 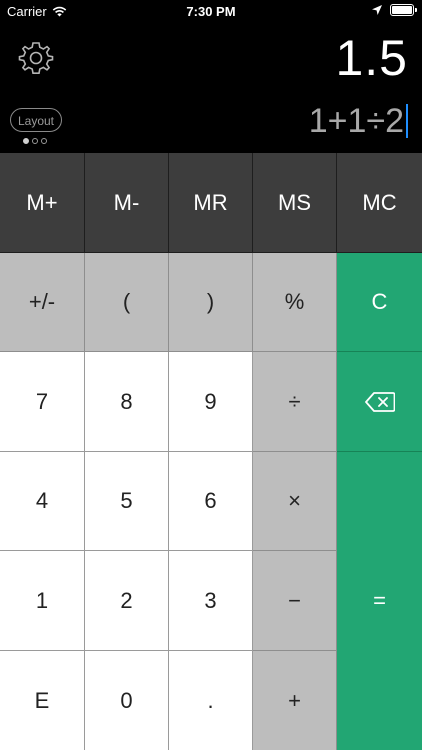 I want to click on digit-3-button: 3, so click(x=211, y=601).